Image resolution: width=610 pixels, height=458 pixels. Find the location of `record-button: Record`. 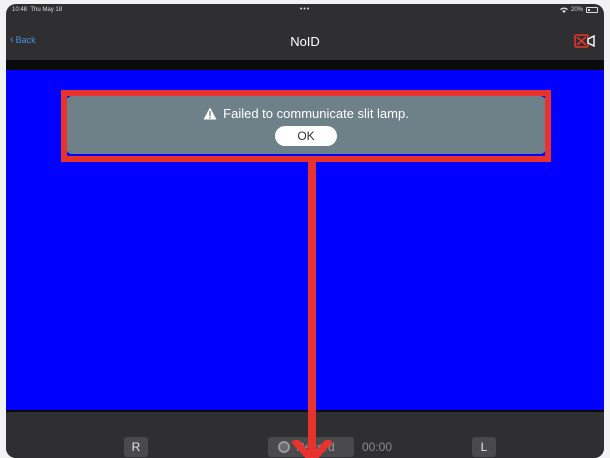

record-button: Record is located at coordinates (311, 447).